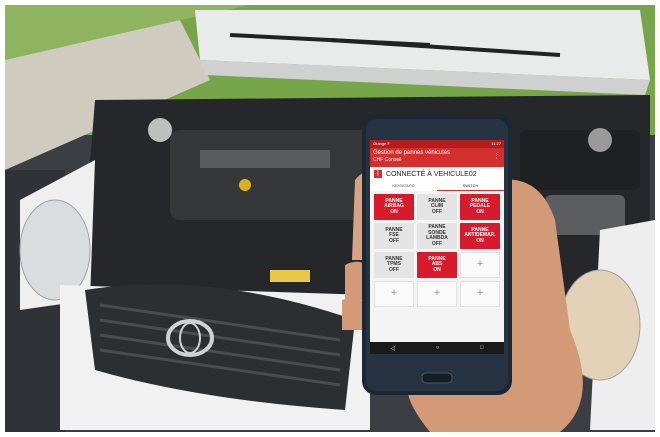  Describe the element at coordinates (378, 174) in the screenshot. I see `bluetooth-icon: ᛒ` at that location.